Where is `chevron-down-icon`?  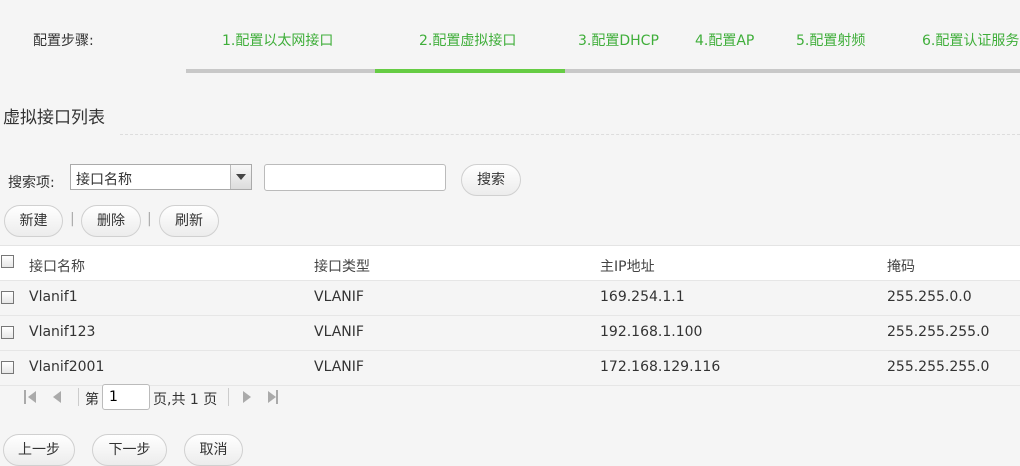 chevron-down-icon is located at coordinates (240, 177).